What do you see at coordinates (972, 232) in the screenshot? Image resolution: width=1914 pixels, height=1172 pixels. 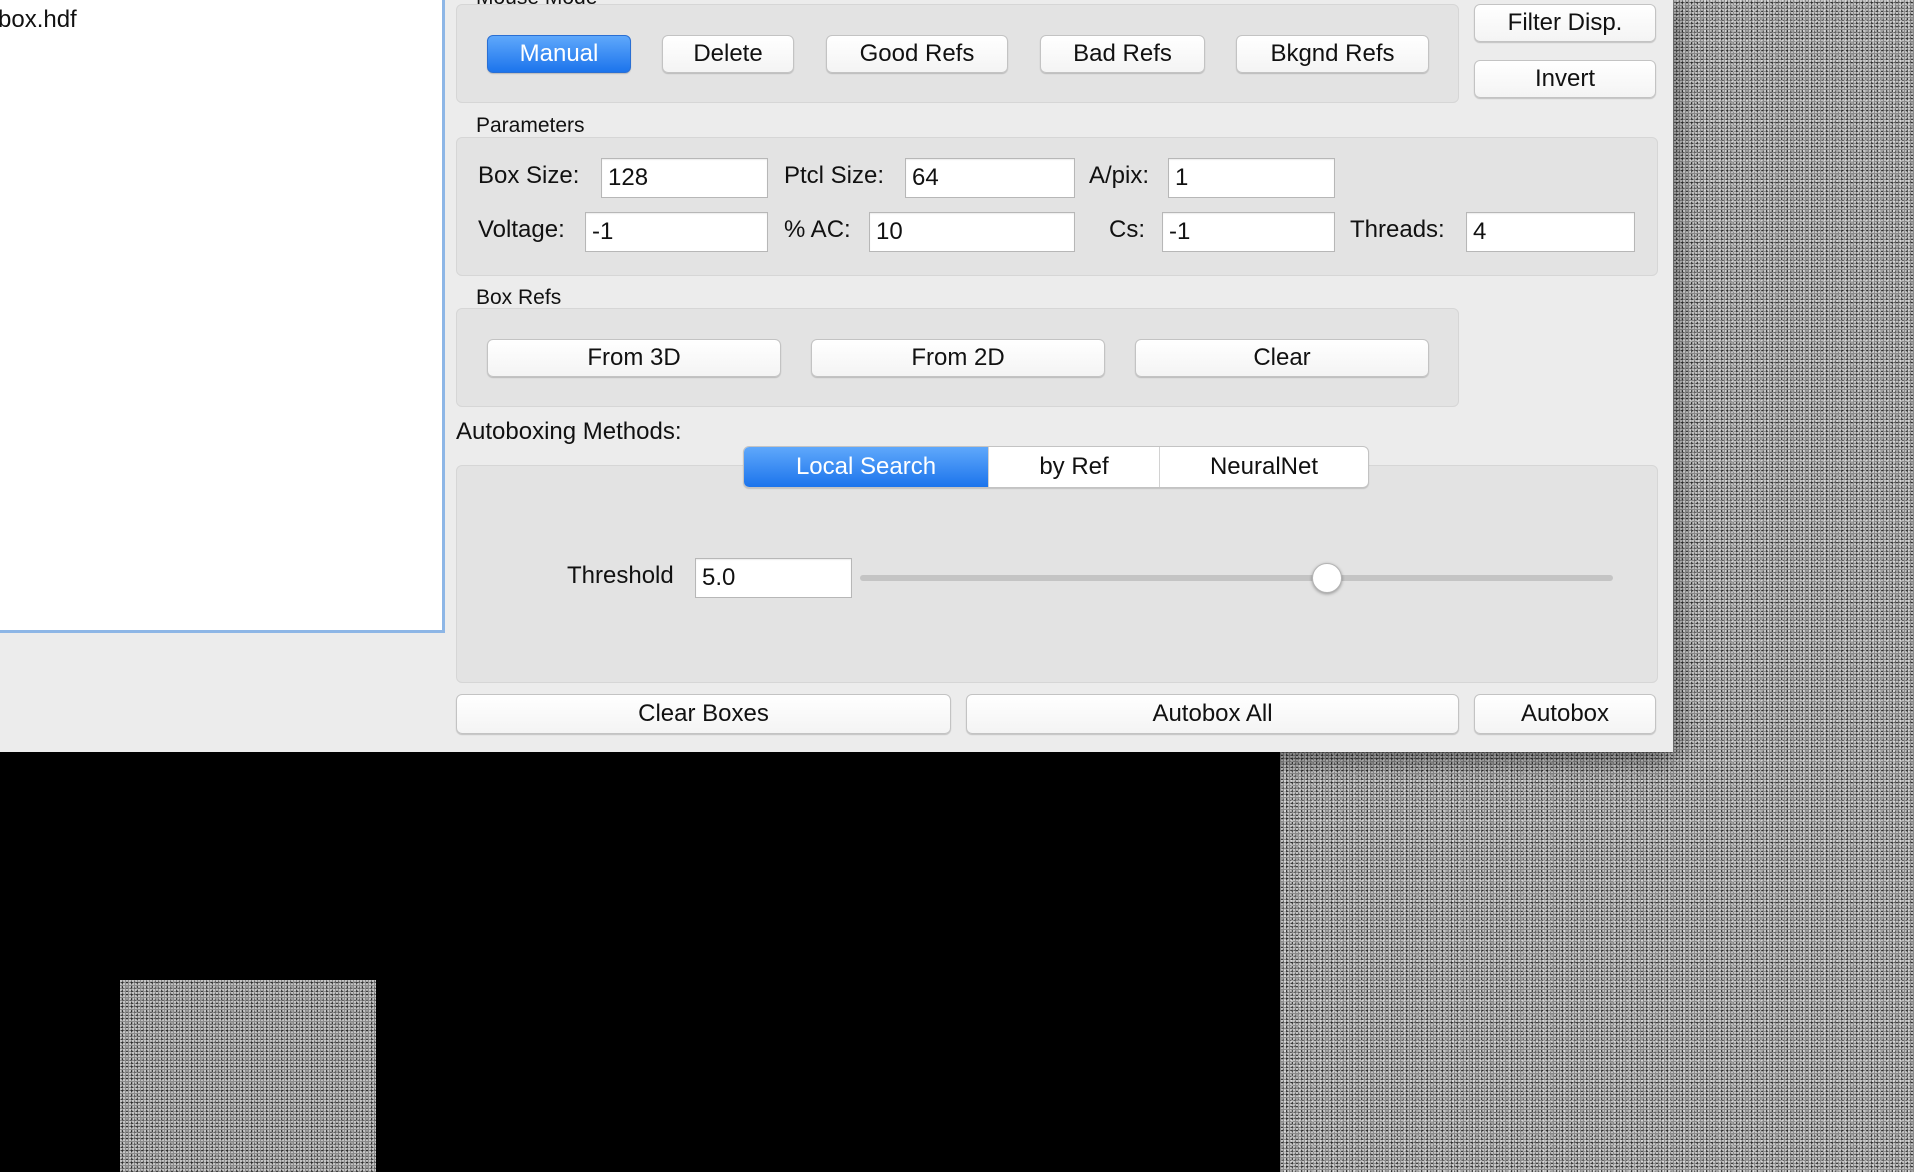 I see `ac-field` at bounding box center [972, 232].